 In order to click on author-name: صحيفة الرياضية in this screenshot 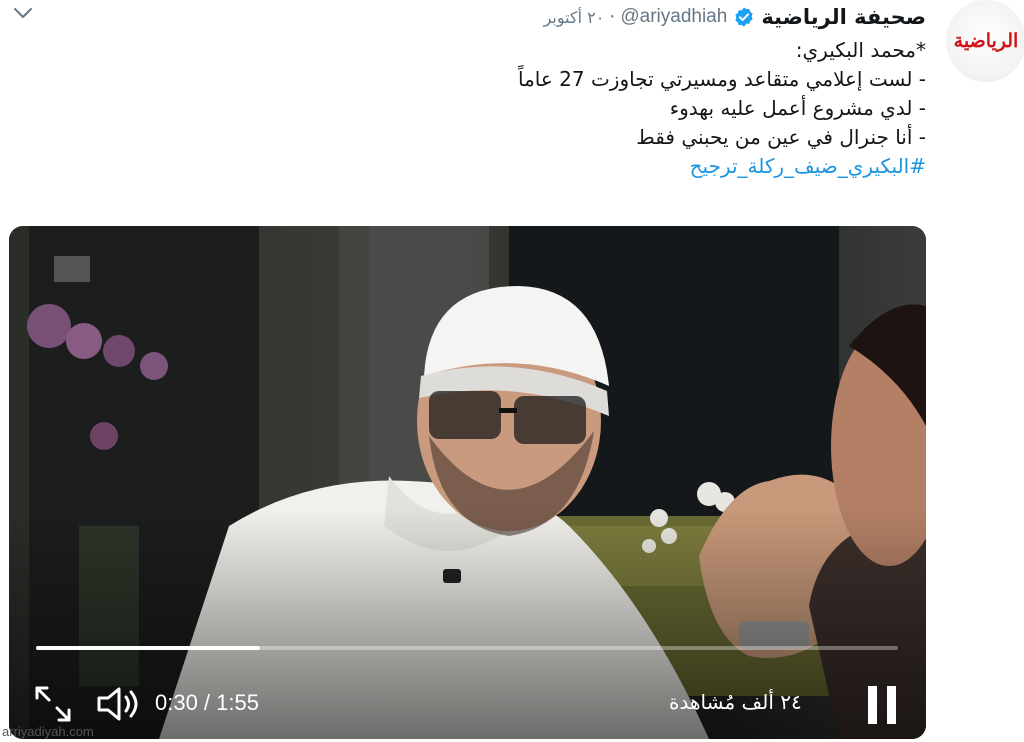, I will do `click(843, 17)`.